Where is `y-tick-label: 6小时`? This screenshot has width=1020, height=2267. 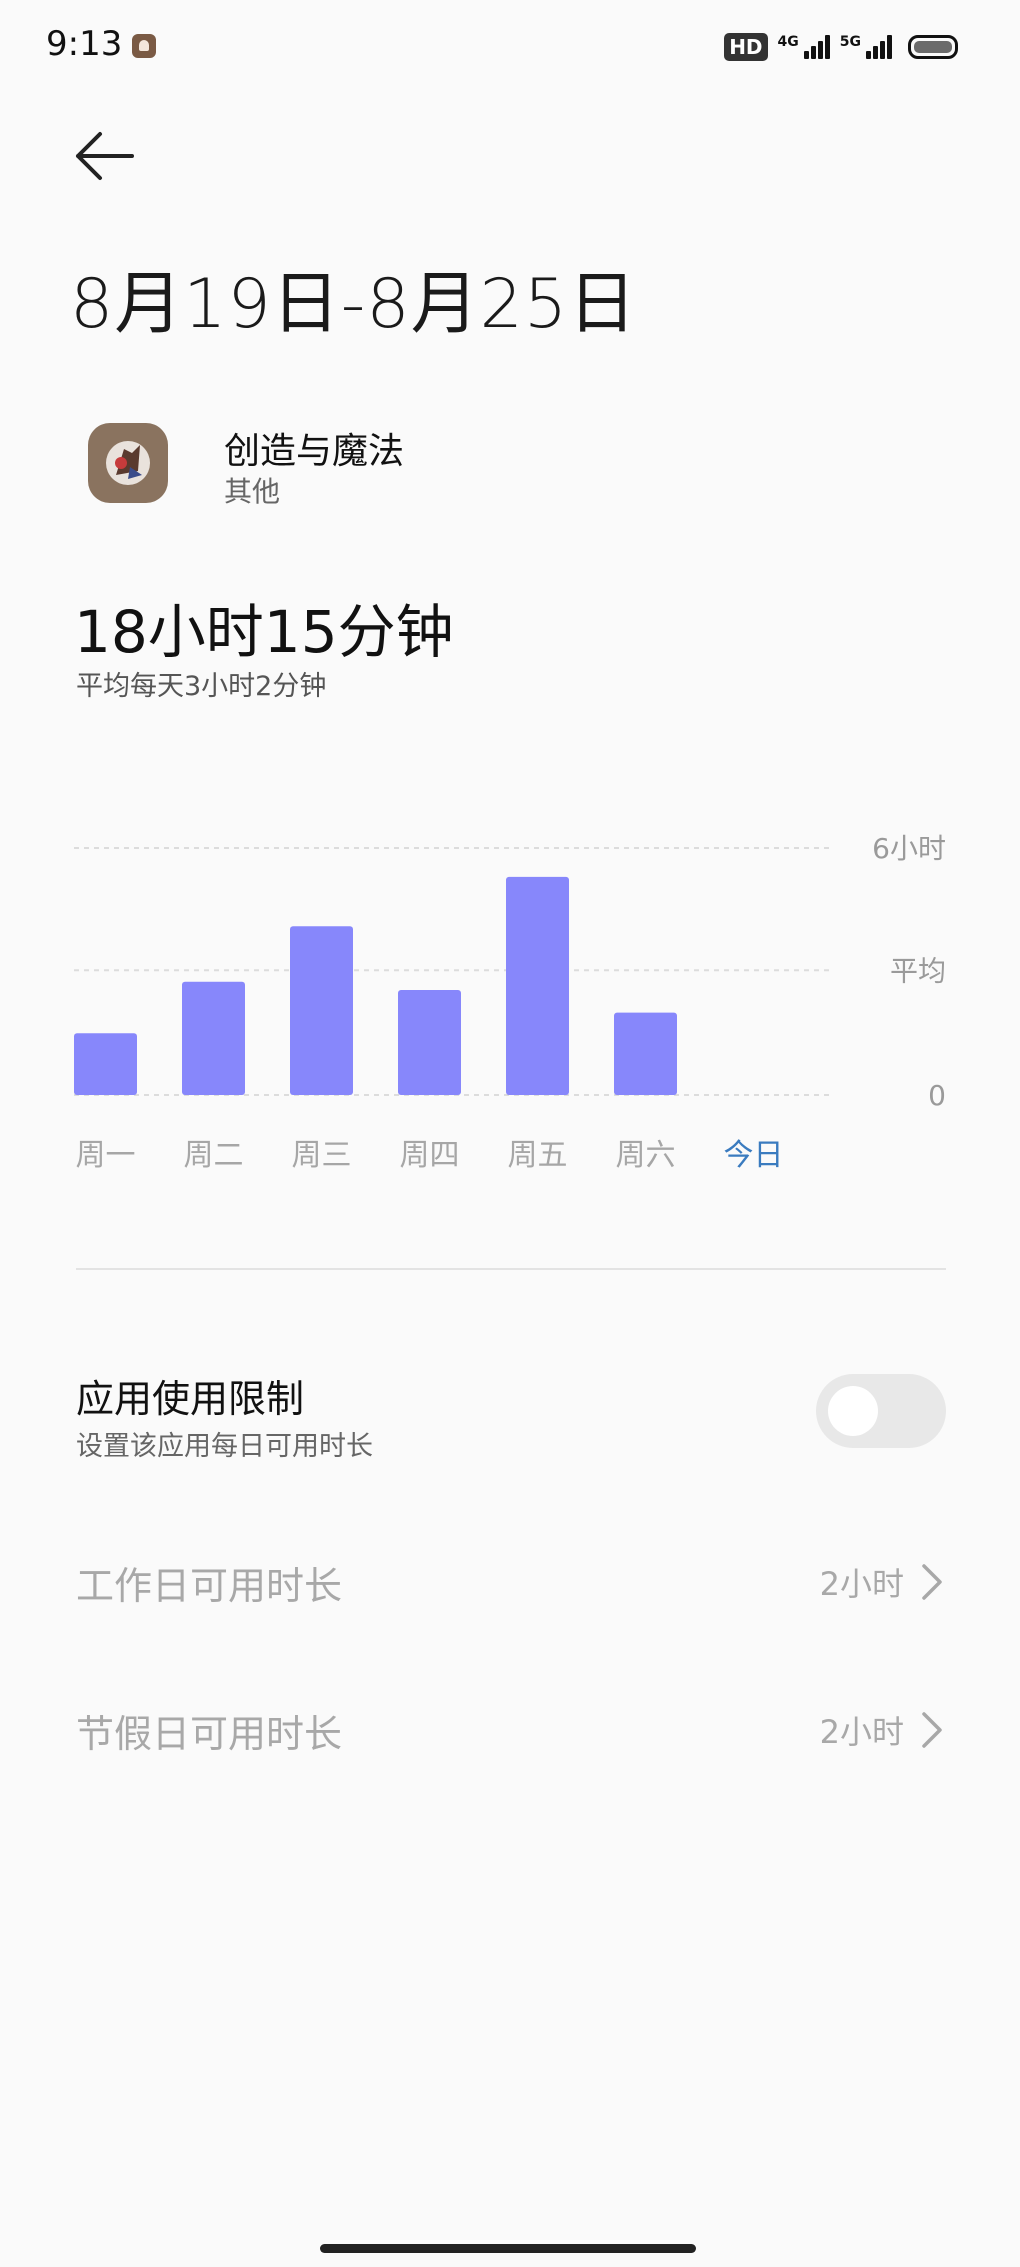
y-tick-label: 6小时 is located at coordinates (909, 848).